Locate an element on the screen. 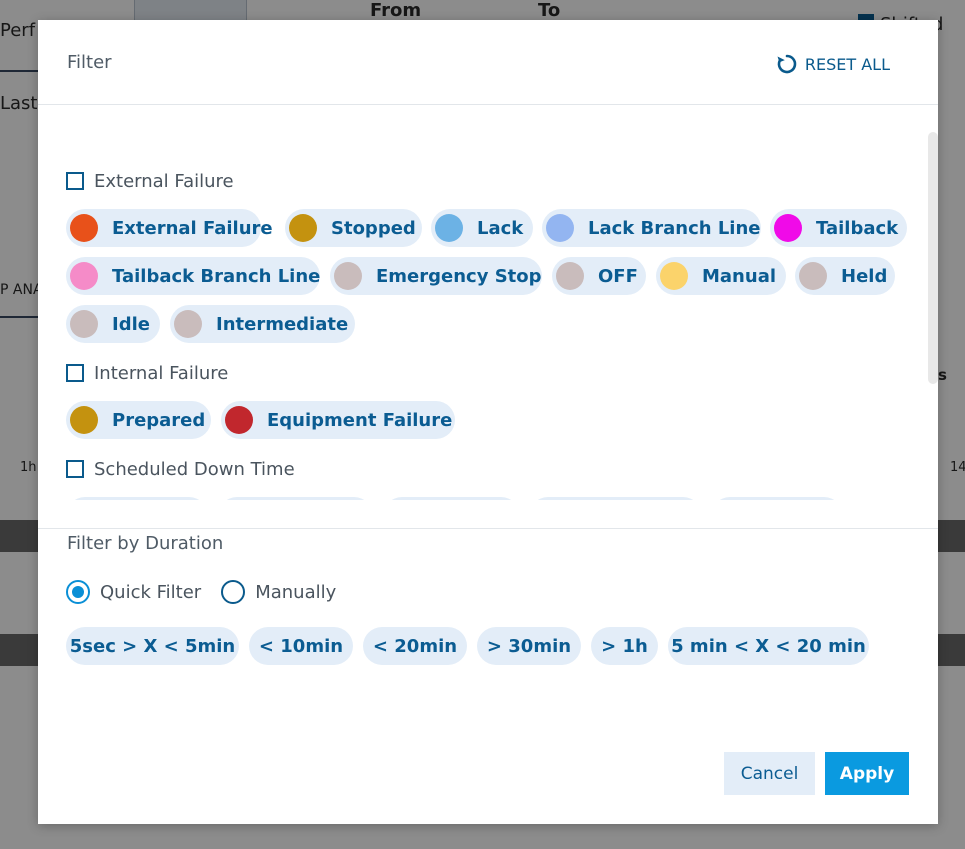 This screenshot has width=965, height=849. state-chip-intermediate: Intermediate is located at coordinates (262, 324).